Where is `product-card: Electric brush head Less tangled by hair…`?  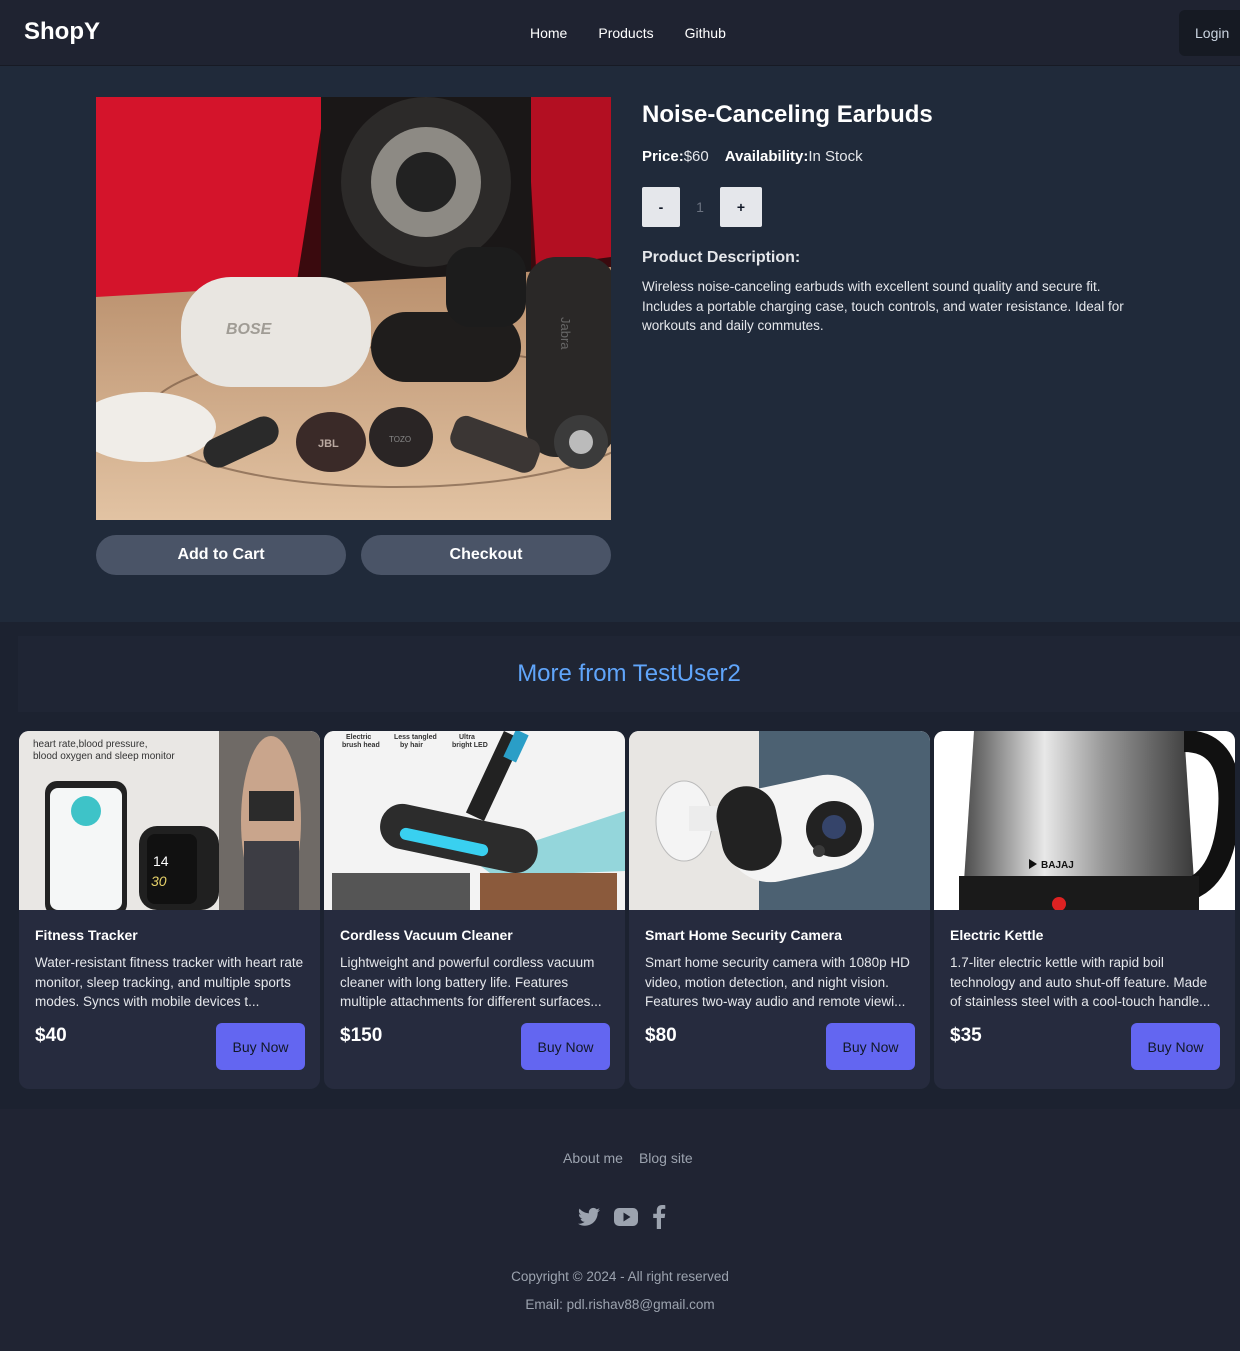 product-card: Electric brush head Less tangled by hair… is located at coordinates (474, 910).